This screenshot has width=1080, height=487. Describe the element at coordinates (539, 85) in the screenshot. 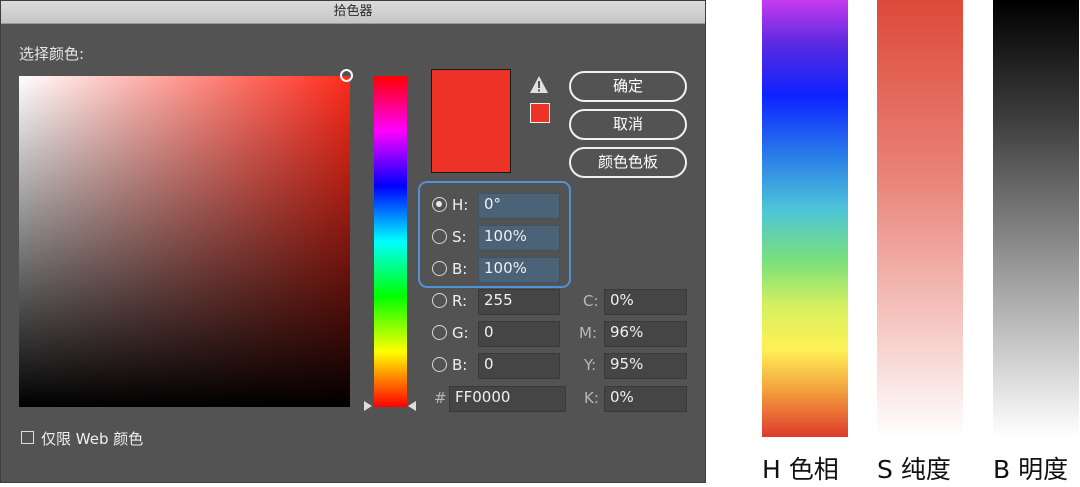

I see `warning-icon` at that location.